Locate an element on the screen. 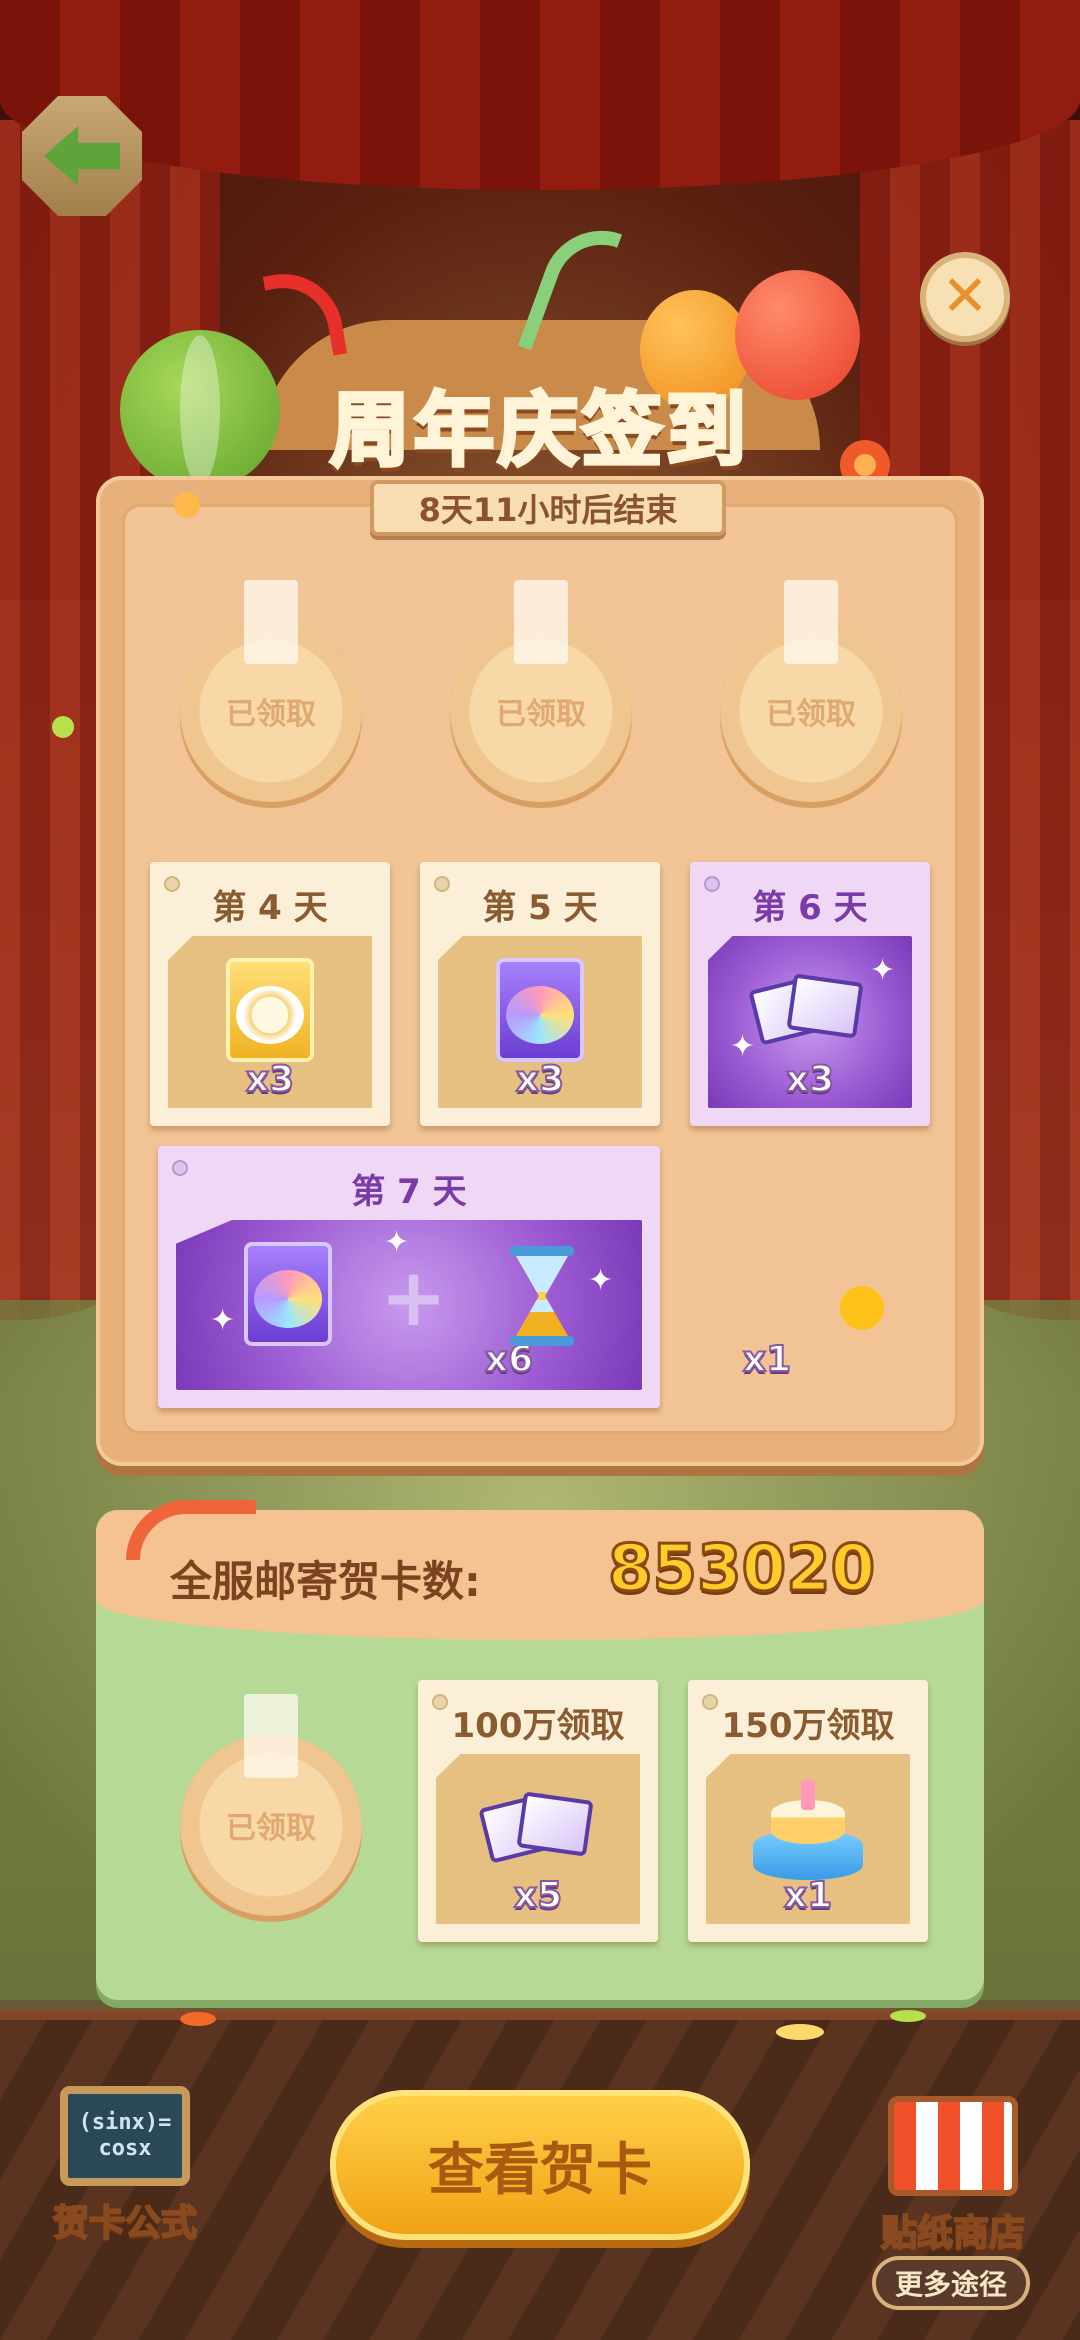  hourglass-icon is located at coordinates (542, 1296).